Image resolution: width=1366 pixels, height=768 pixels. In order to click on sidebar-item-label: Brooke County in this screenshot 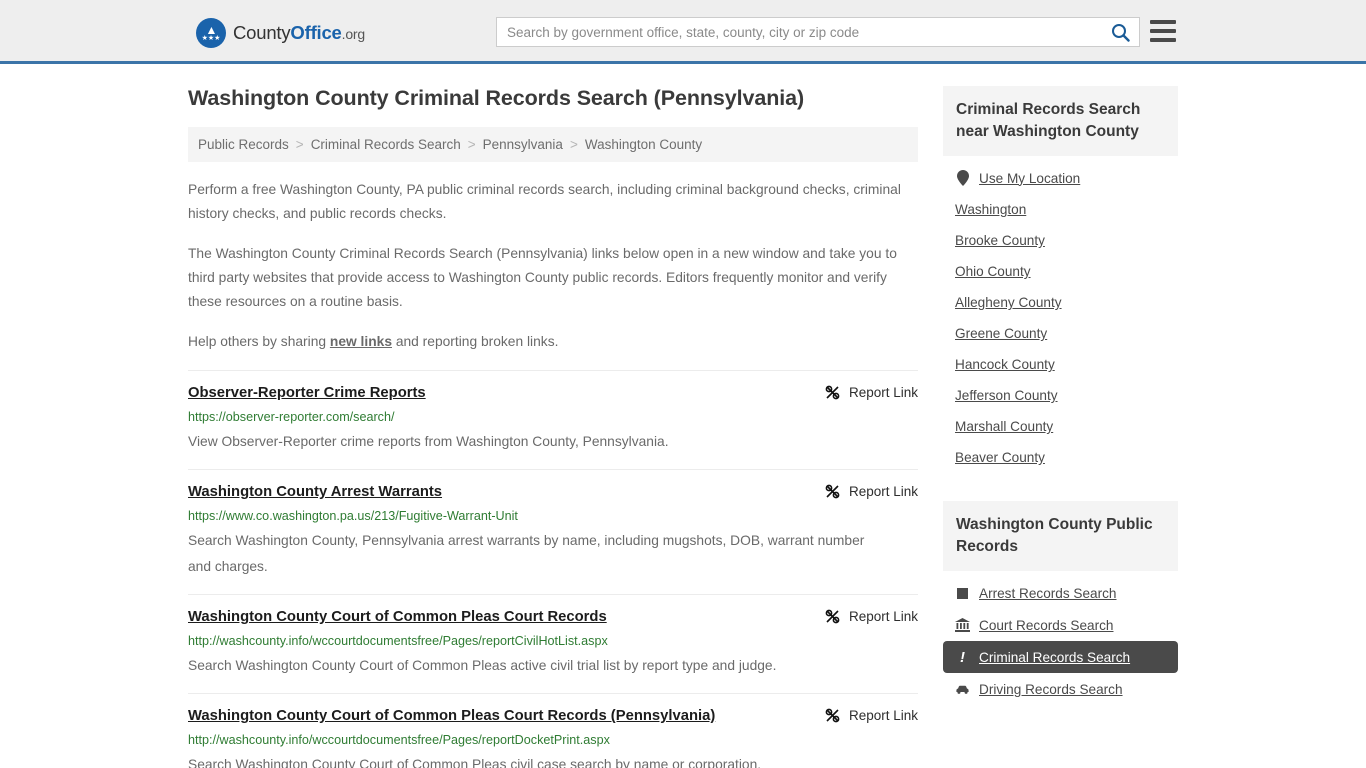, I will do `click(1000, 240)`.